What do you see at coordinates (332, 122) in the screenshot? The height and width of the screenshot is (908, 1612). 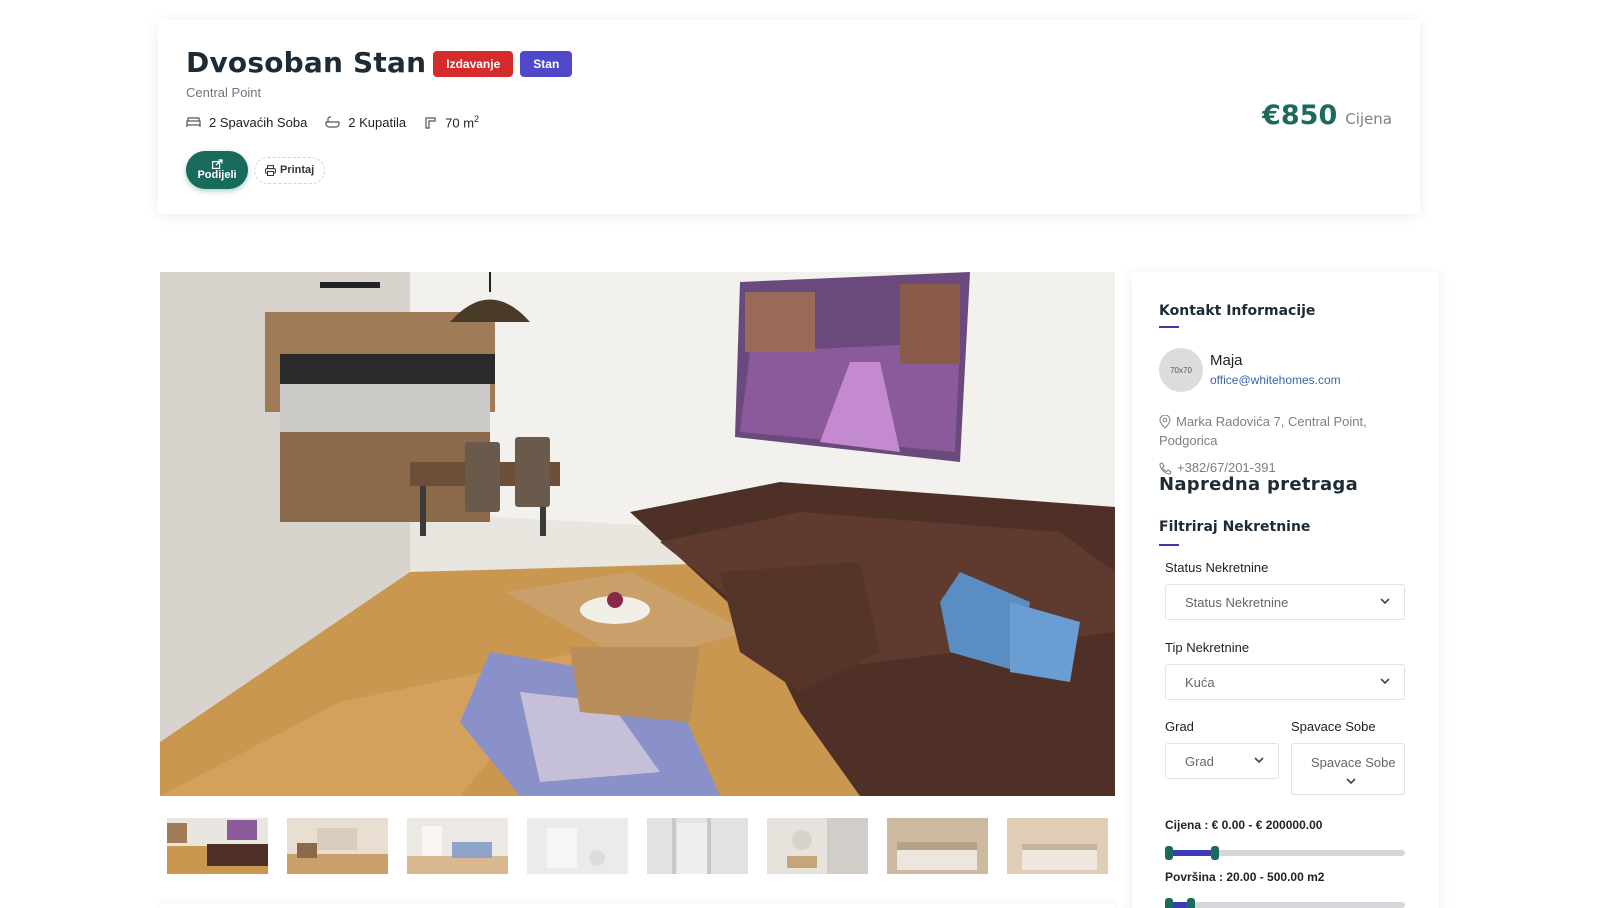 I see `bathtub-icon` at bounding box center [332, 122].